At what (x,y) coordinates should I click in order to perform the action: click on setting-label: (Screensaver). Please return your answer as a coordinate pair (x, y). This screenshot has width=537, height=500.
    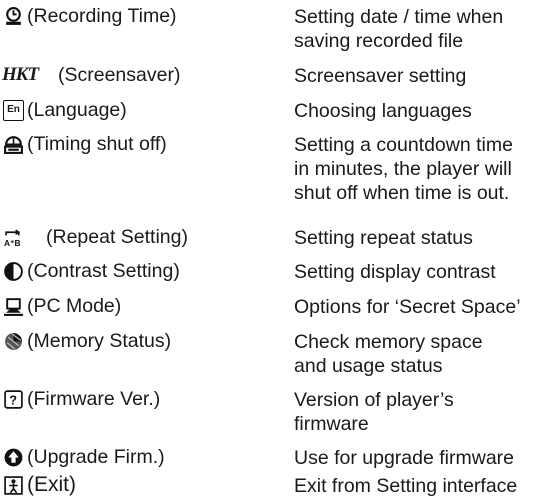
    Looking at the image, I should click on (119, 75).